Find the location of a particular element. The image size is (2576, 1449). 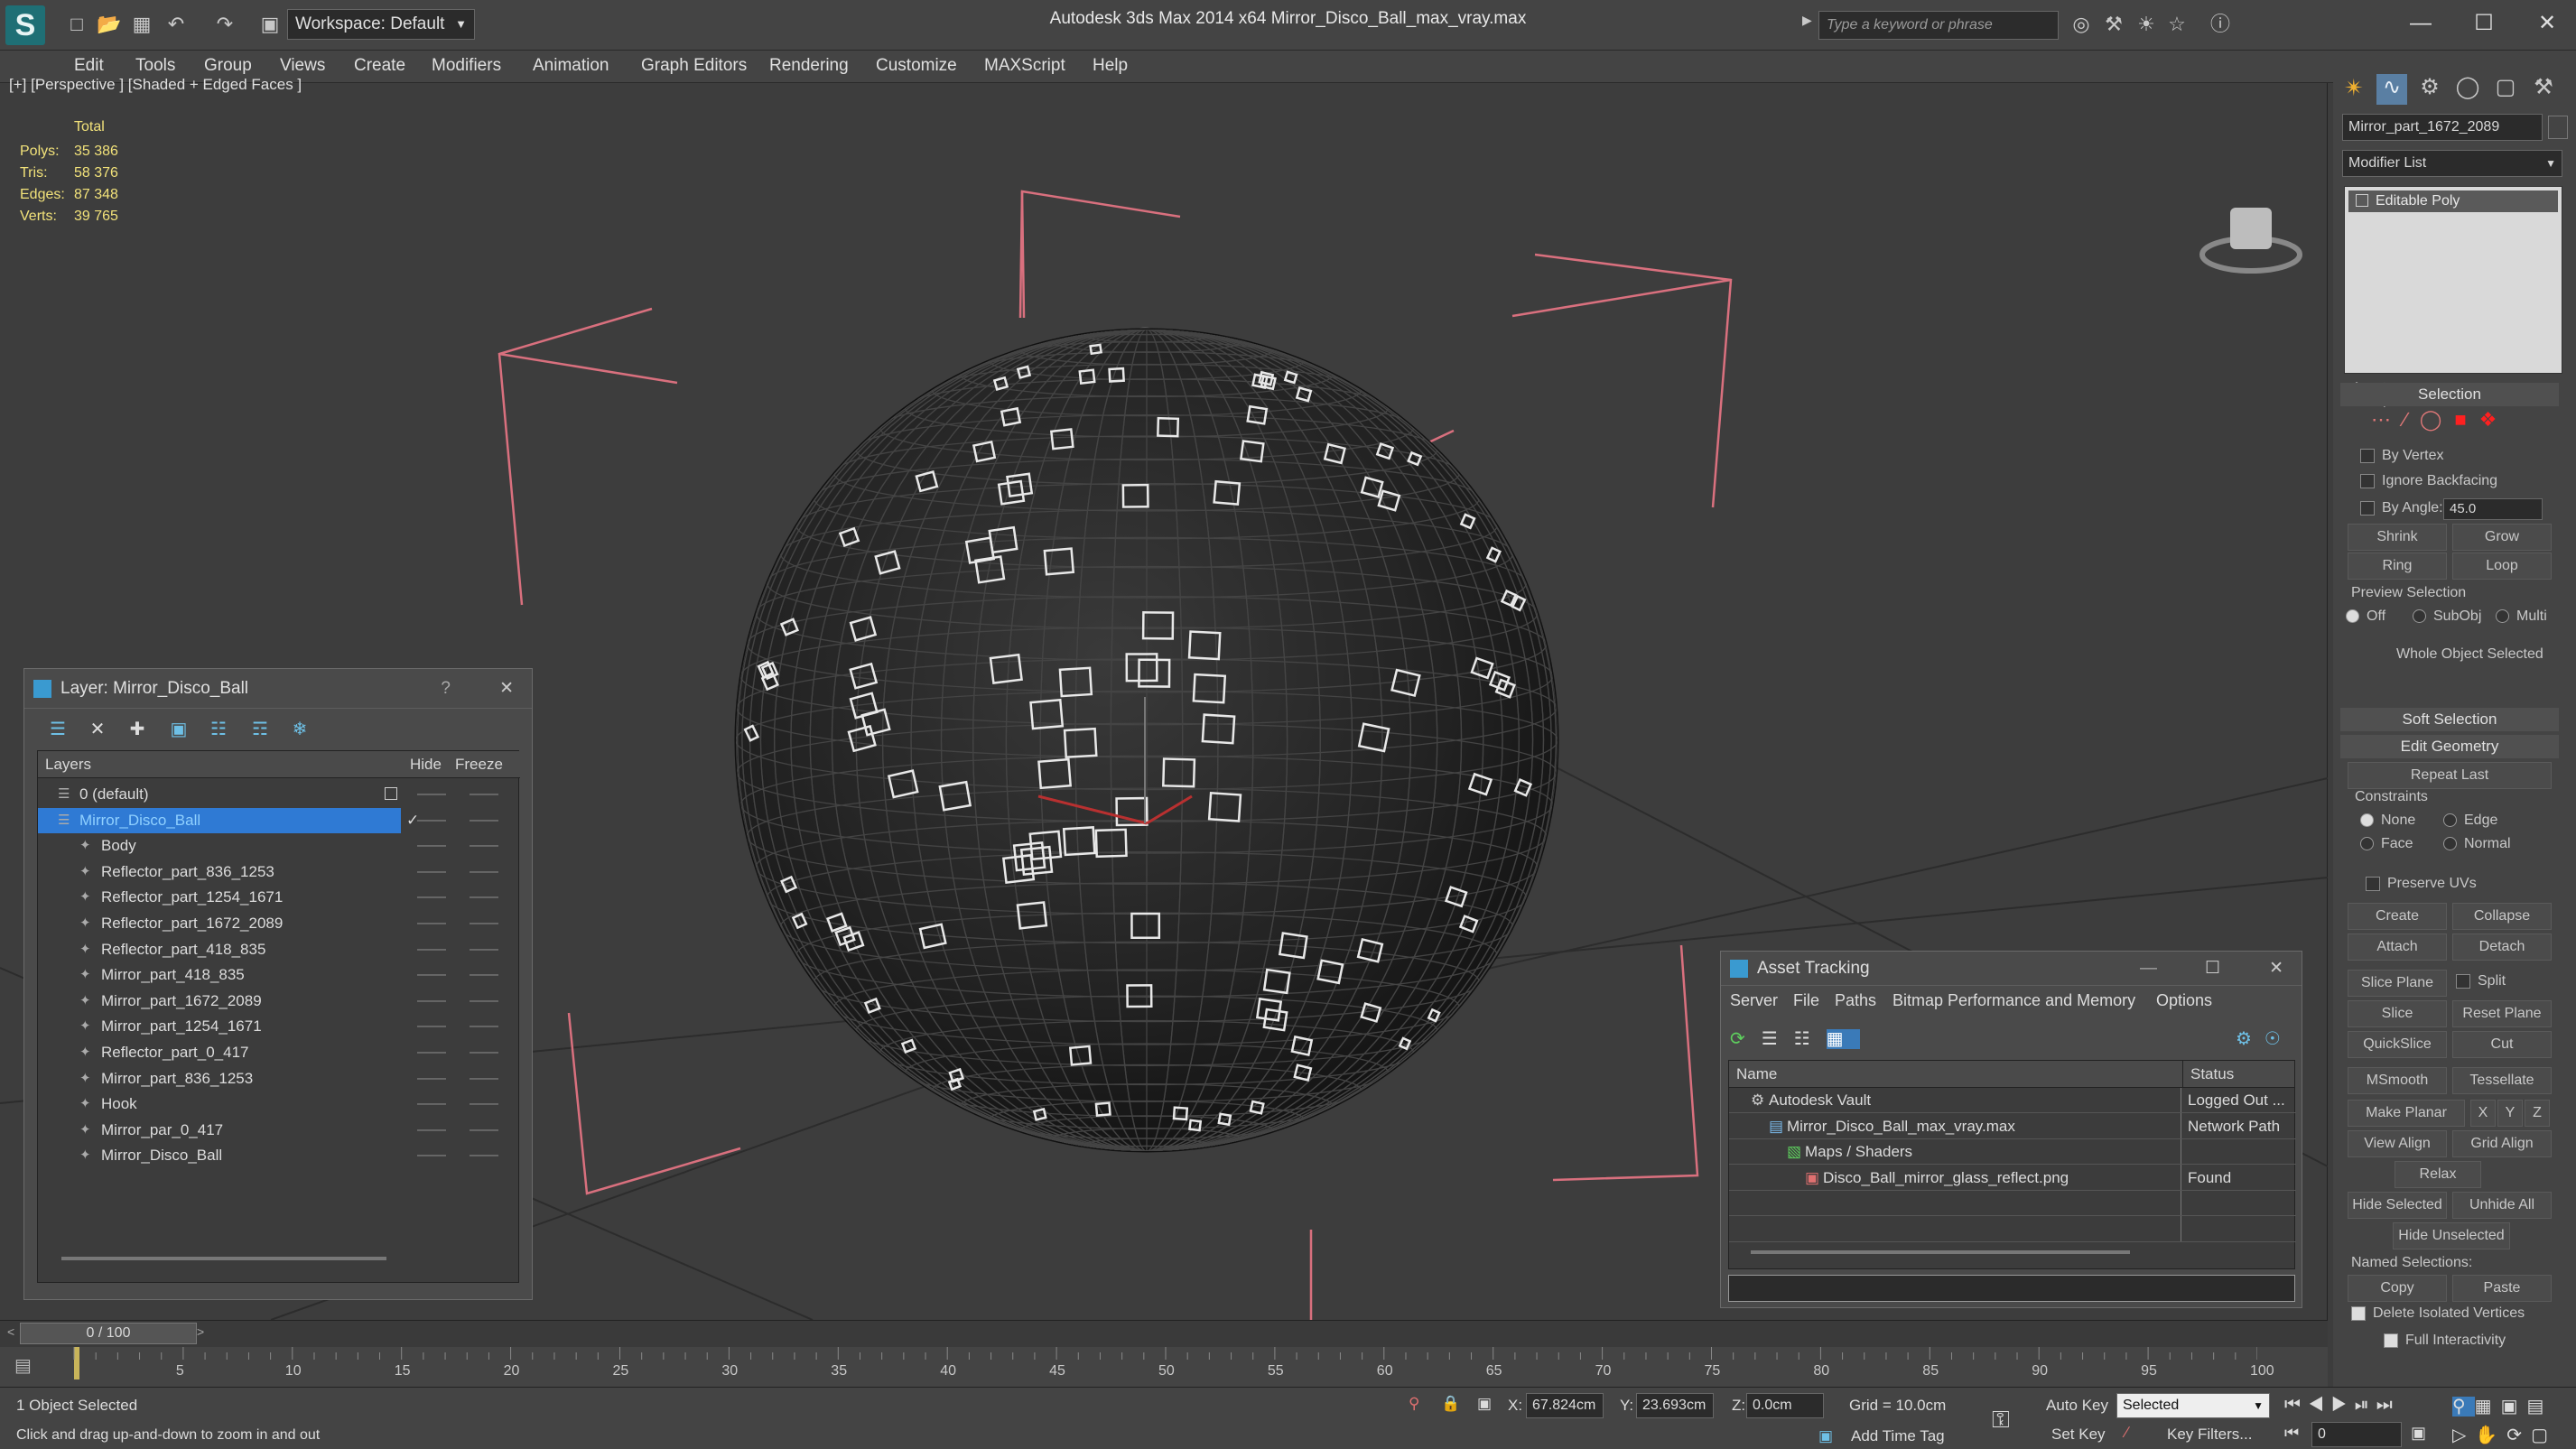

layer-row: ✦ Mirror_part_836_1253 —— —— is located at coordinates (279, 1078).